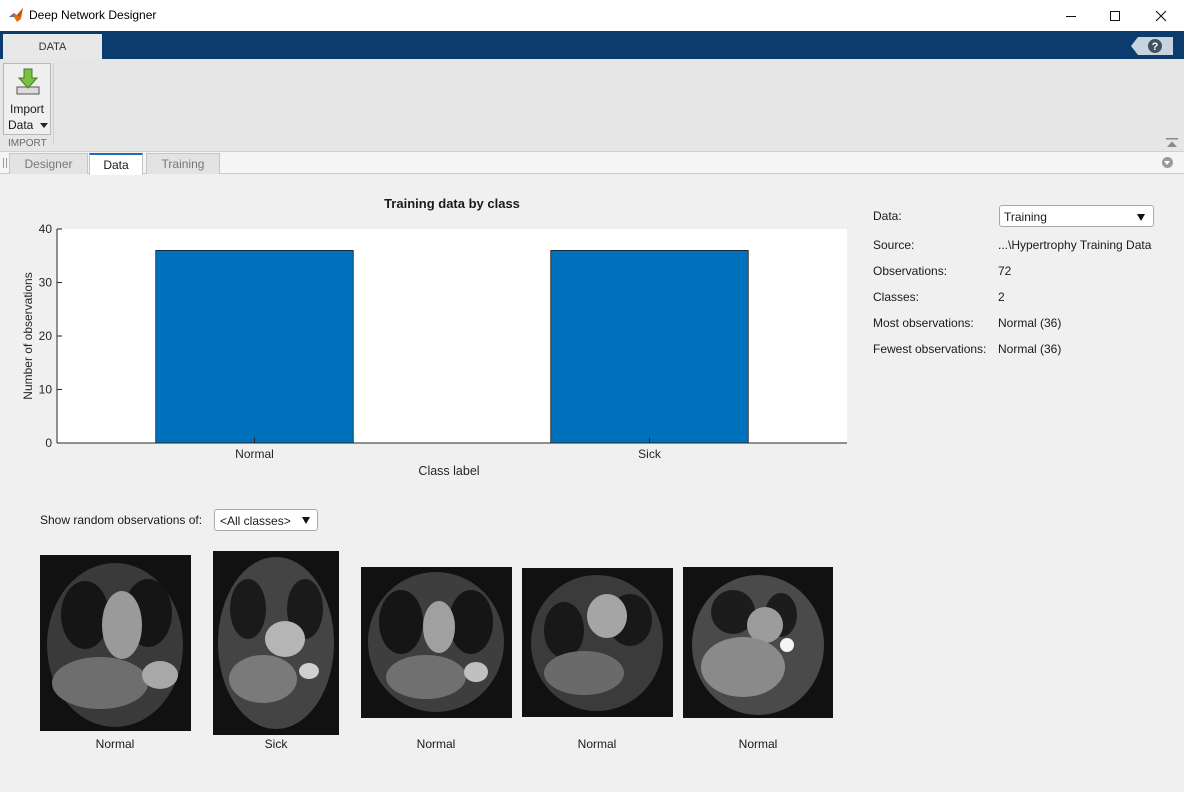  Describe the element at coordinates (28, 81) in the screenshot. I see `import-arrow-icon` at that location.